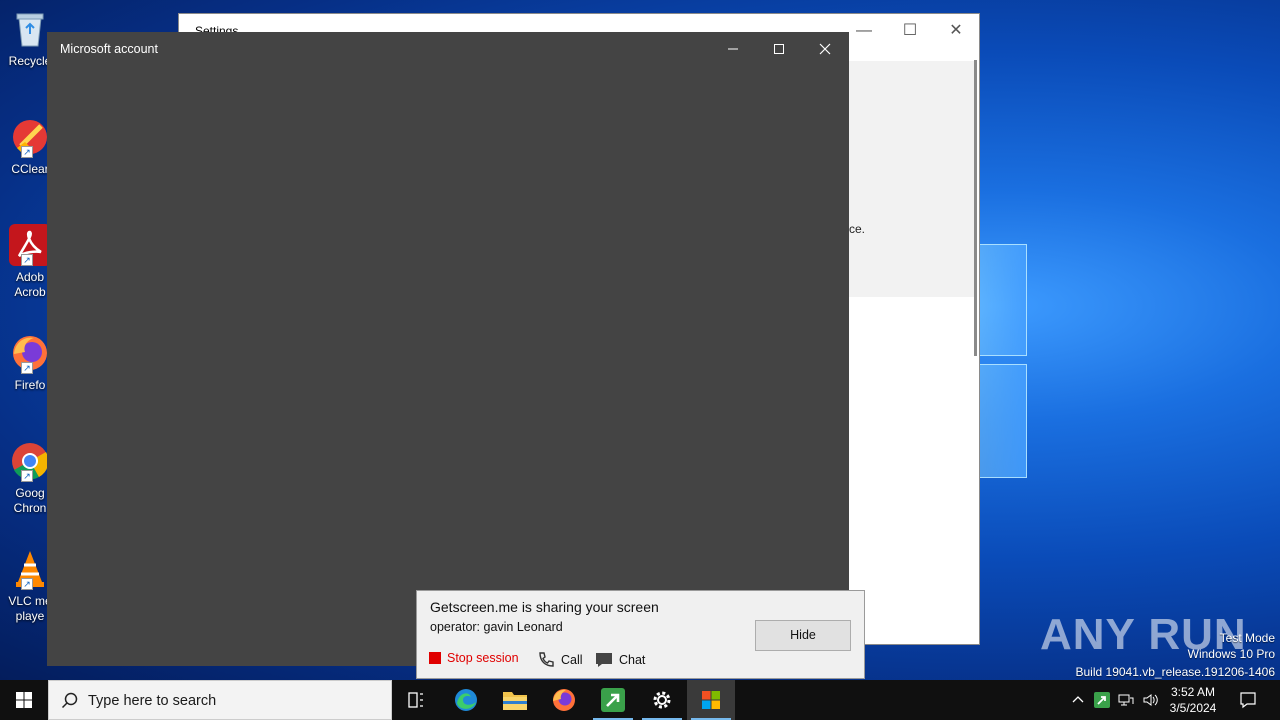  I want to click on search-icon, so click(69, 700).